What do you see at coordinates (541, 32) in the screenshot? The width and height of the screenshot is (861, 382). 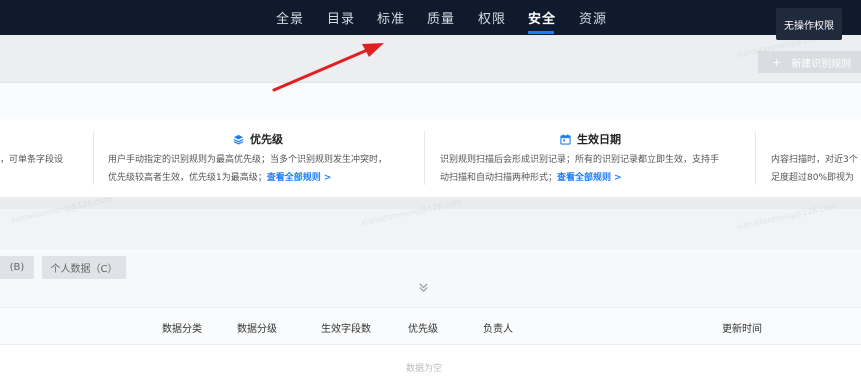 I see `active-tab-indicator` at bounding box center [541, 32].